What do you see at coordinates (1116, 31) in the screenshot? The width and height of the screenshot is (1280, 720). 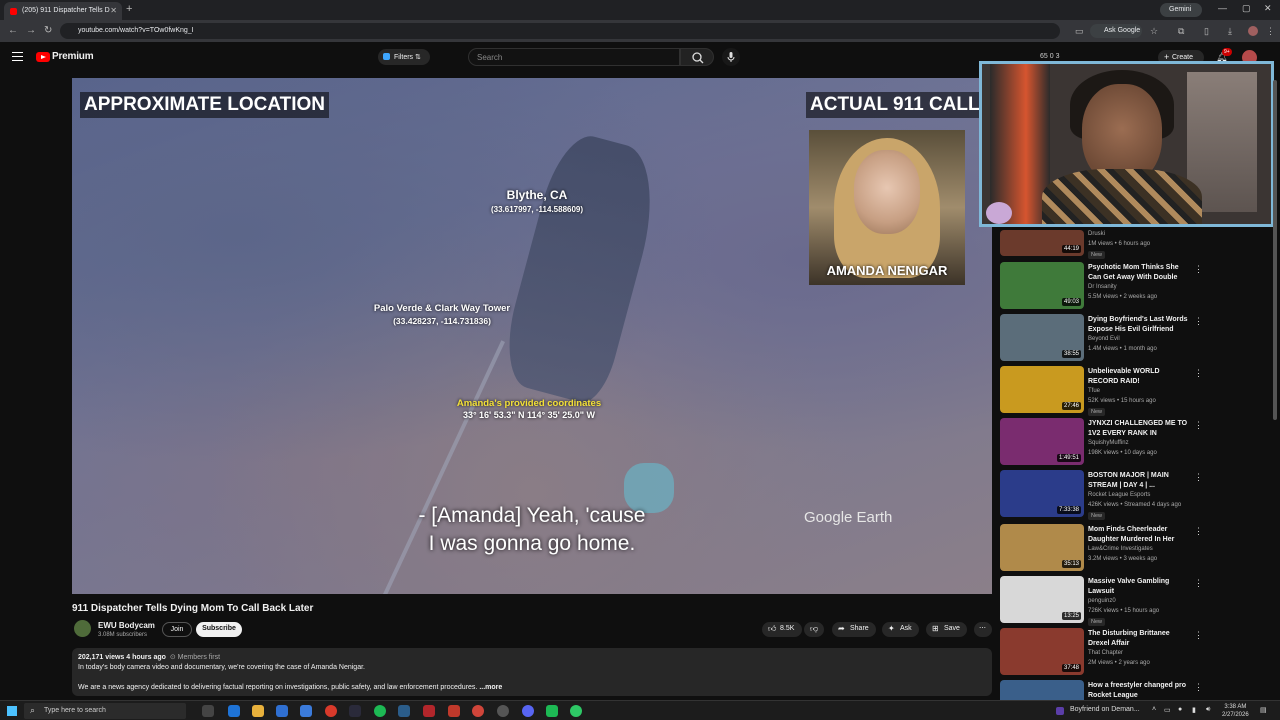 I see `ask-google-button: Ask Google` at bounding box center [1116, 31].